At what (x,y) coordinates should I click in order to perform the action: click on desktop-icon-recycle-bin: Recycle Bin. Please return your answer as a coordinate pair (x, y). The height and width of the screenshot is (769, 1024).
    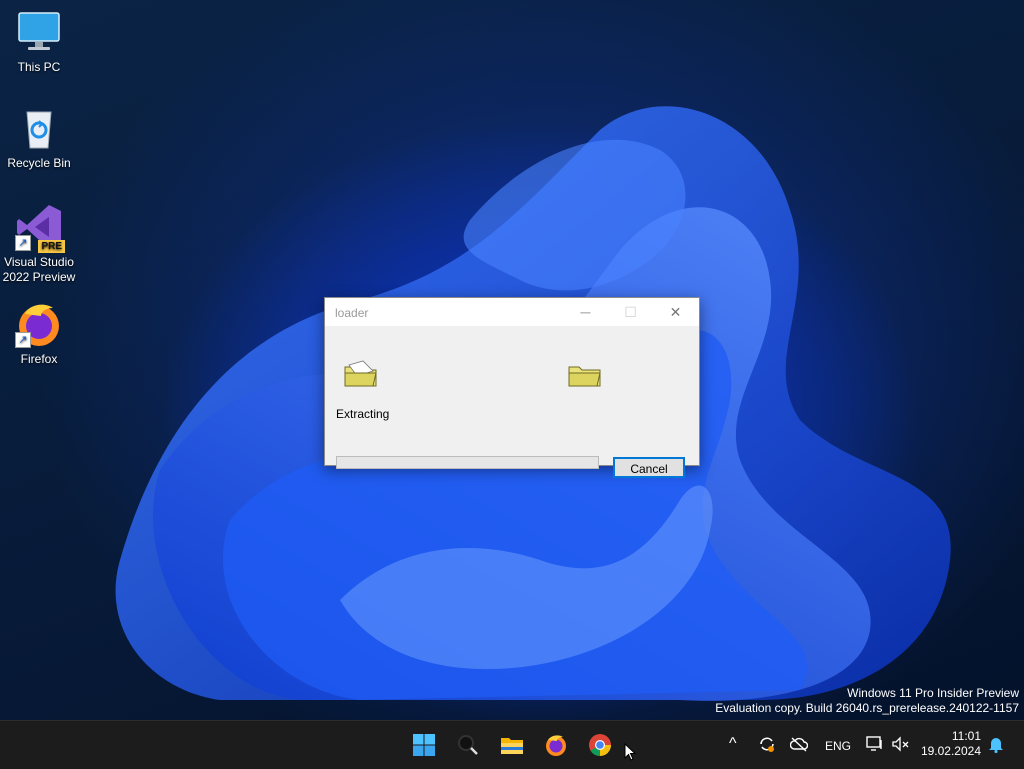
    Looking at the image, I should click on (39, 137).